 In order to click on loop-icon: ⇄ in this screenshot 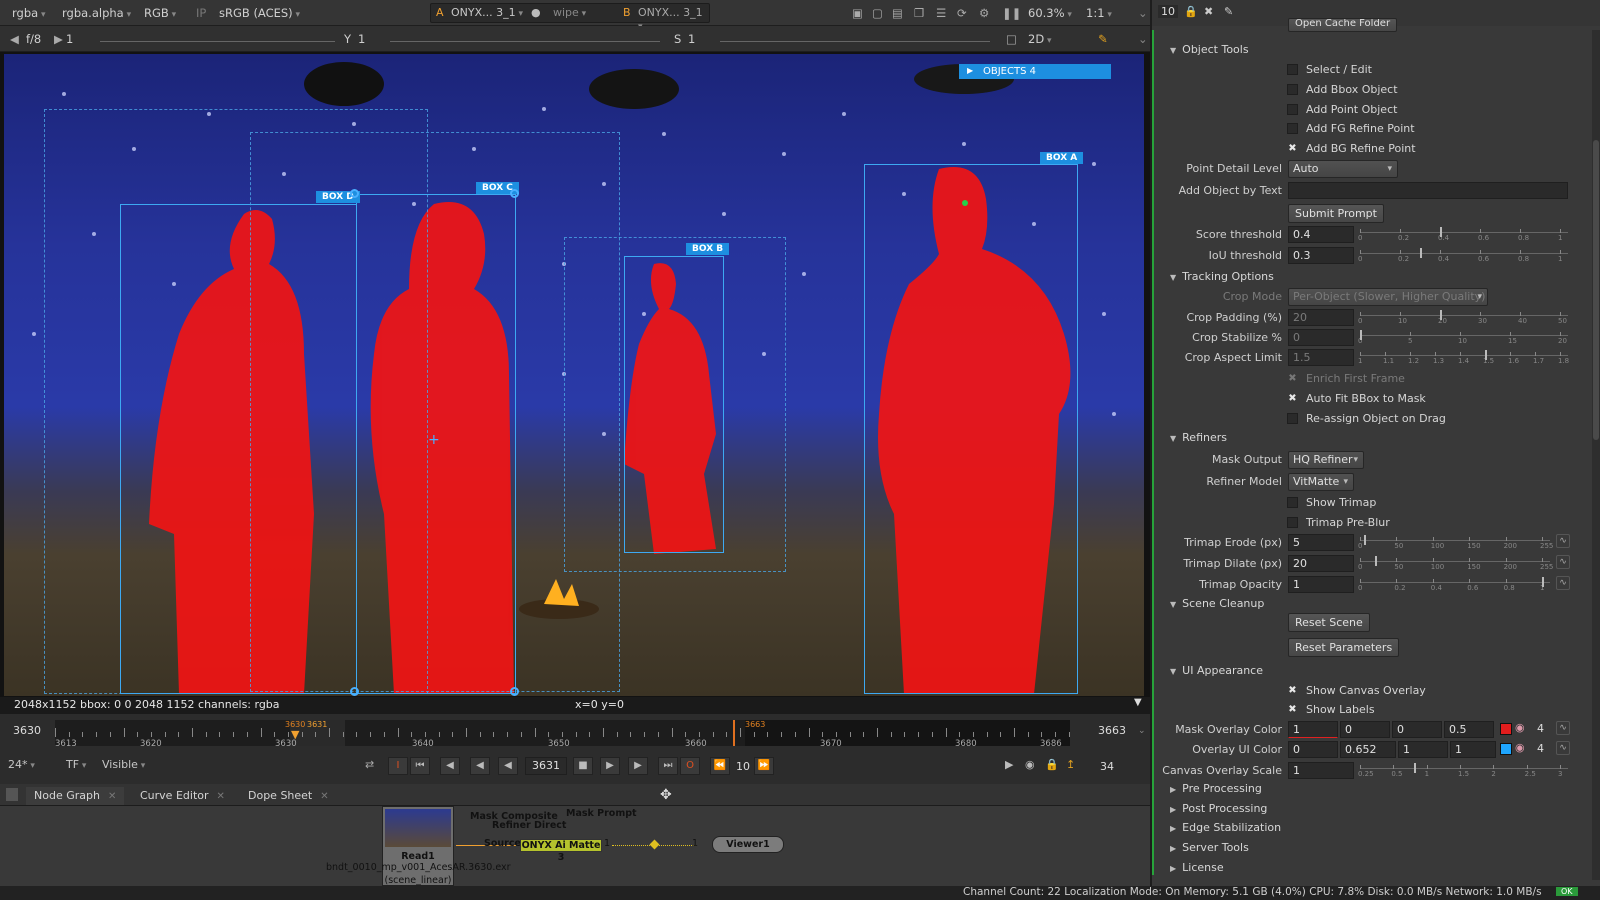, I will do `click(369, 764)`.